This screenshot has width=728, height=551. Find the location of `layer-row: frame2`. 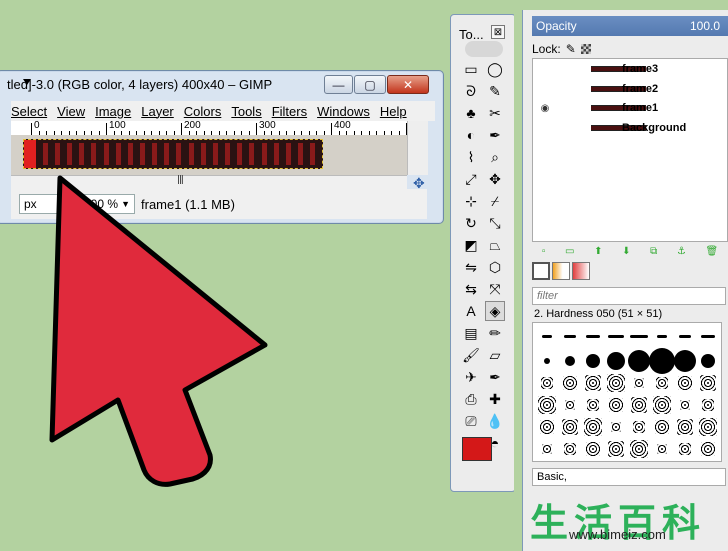

layer-row: frame2 is located at coordinates (630, 89).